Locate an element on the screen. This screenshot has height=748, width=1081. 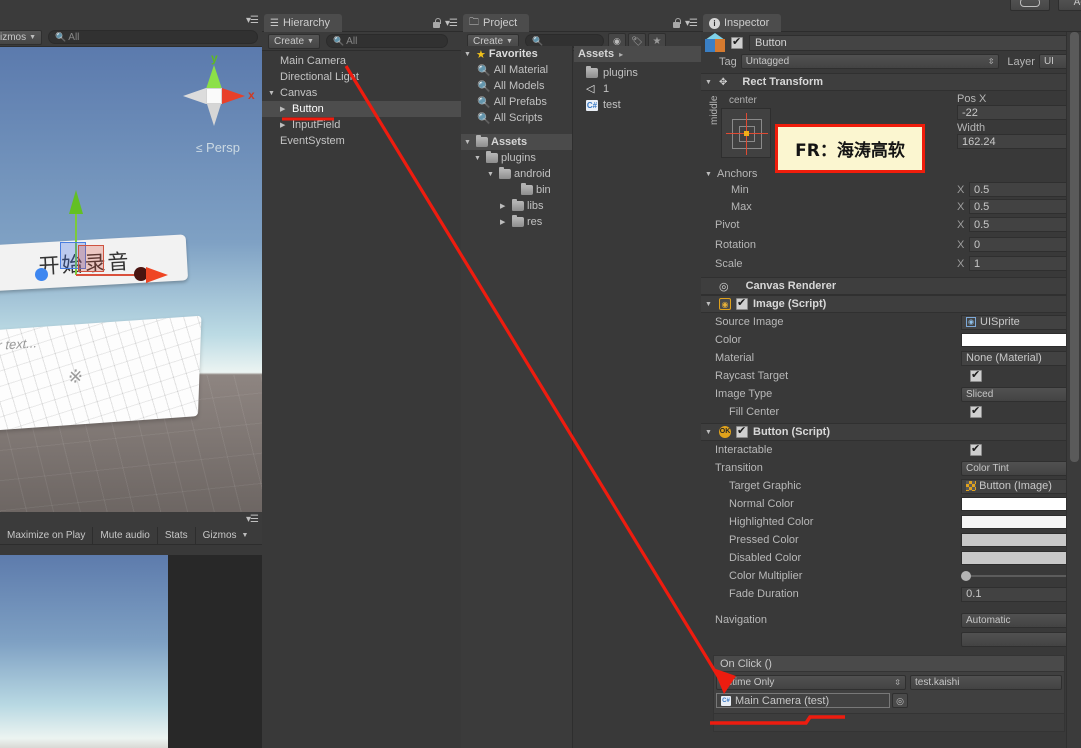
orient-center-cube is located at coordinates (214, 96).